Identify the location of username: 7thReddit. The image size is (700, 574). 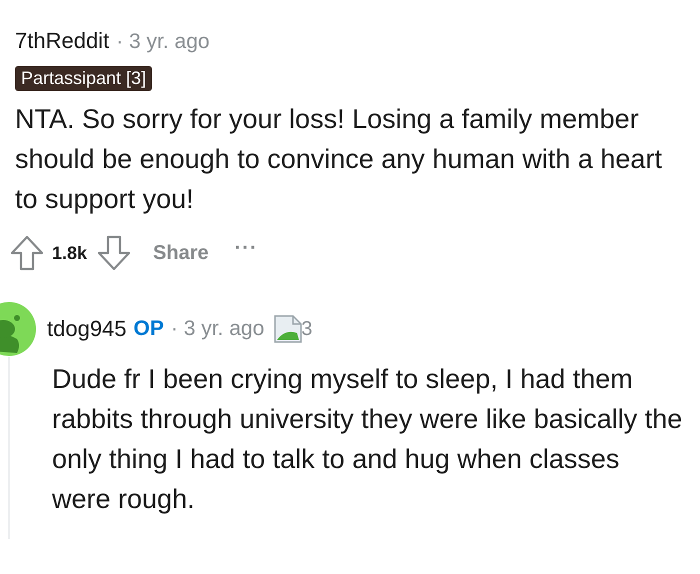
(62, 41).